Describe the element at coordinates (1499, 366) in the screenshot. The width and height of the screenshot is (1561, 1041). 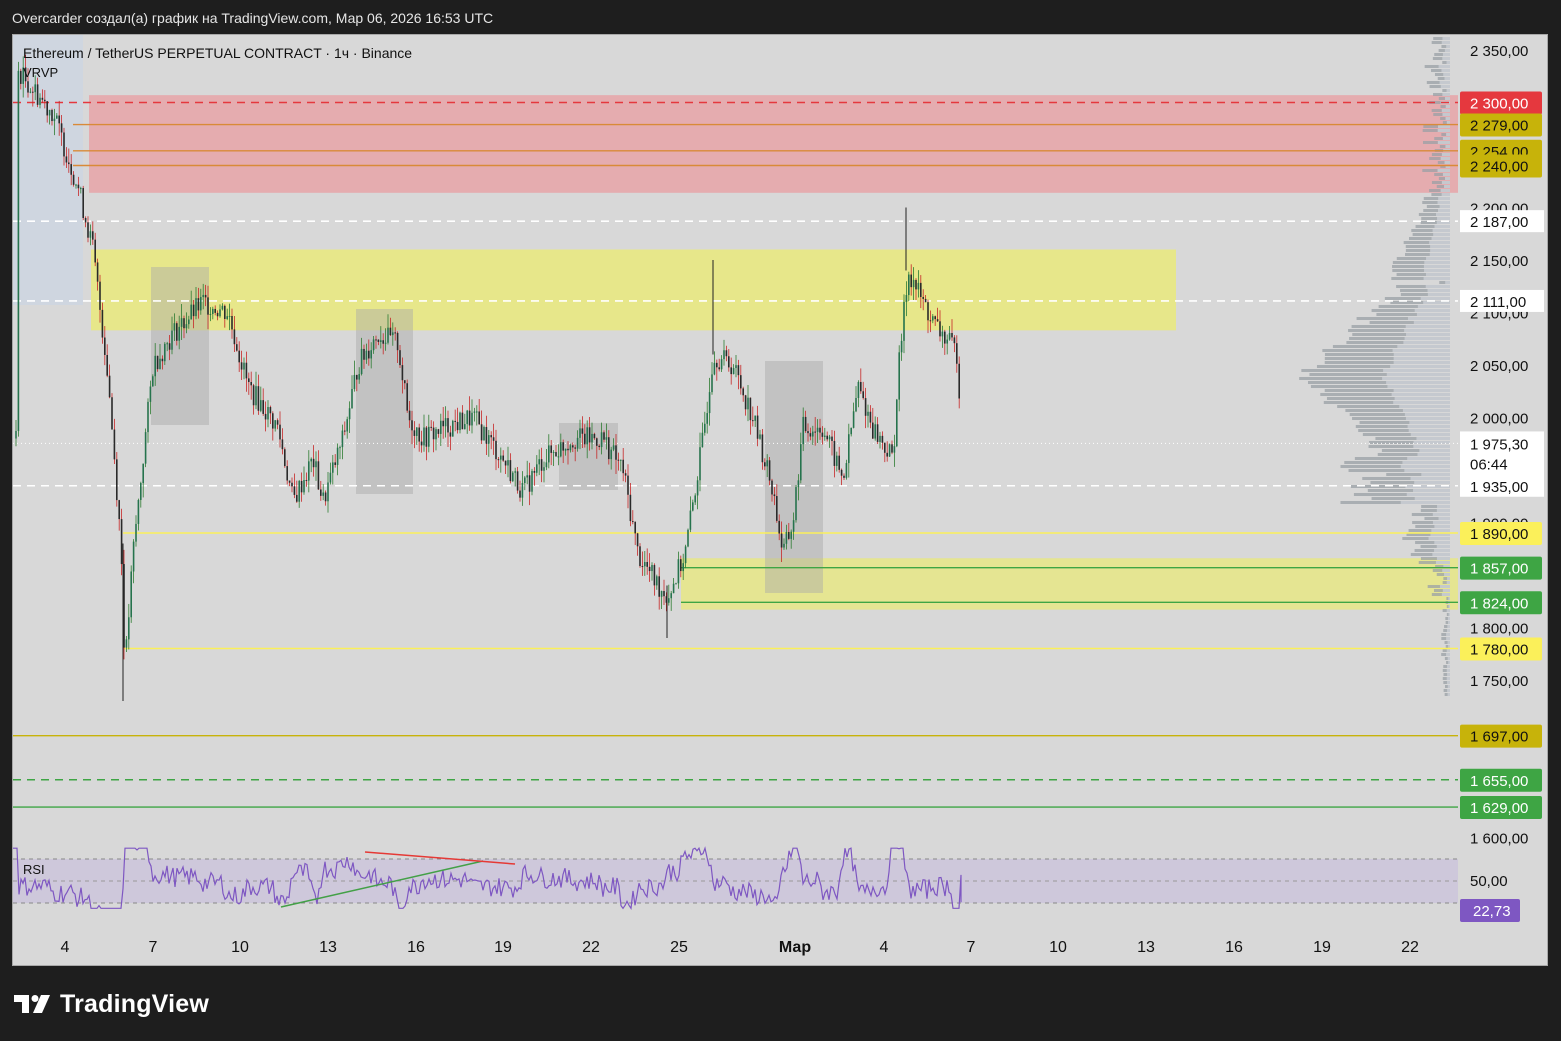
I see `price-axis-label: 2 050,00` at that location.